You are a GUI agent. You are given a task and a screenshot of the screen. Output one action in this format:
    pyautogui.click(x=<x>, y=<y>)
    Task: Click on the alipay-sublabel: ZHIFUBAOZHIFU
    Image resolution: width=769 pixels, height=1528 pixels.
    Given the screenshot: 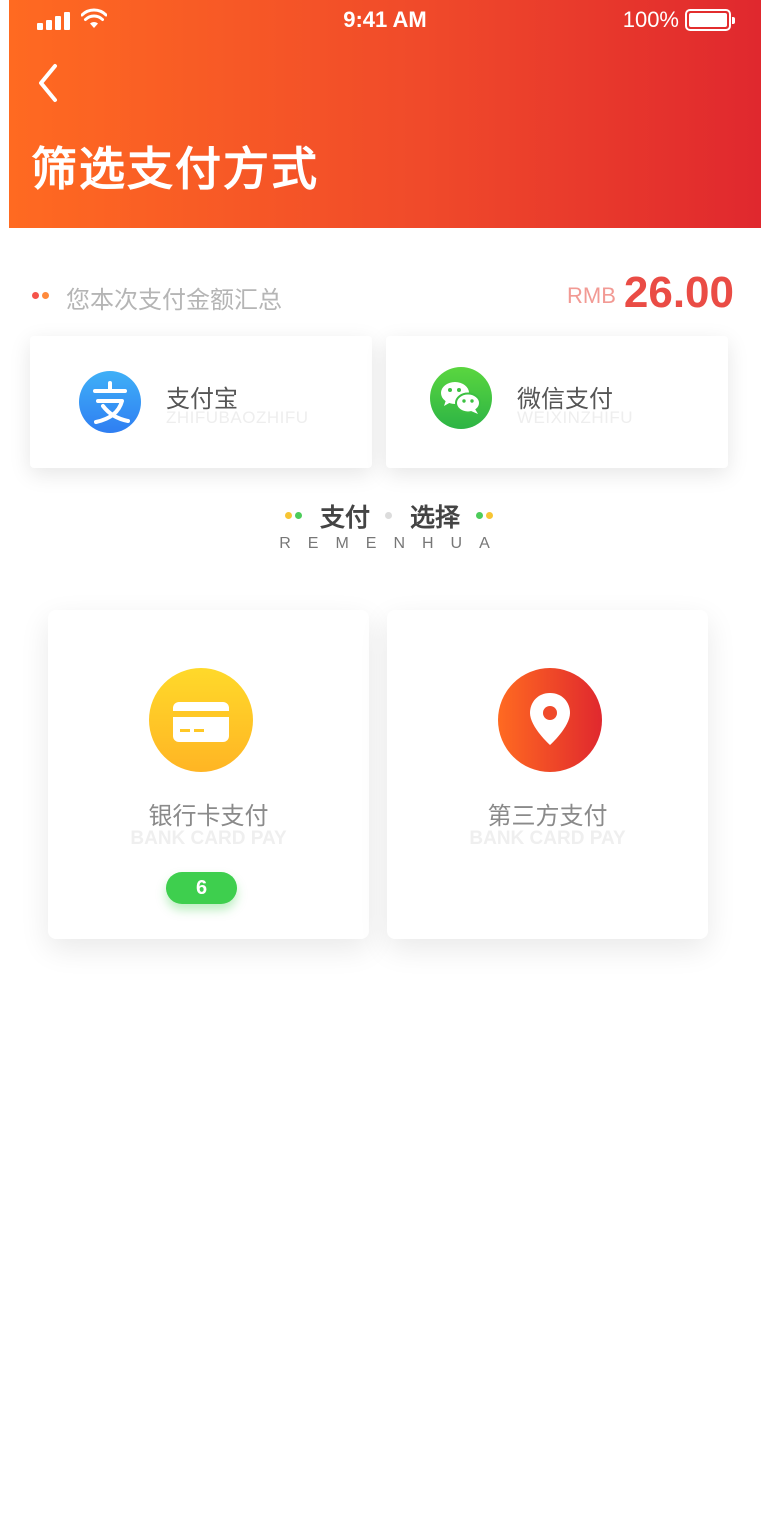 What is the action you would take?
    pyautogui.click(x=237, y=417)
    